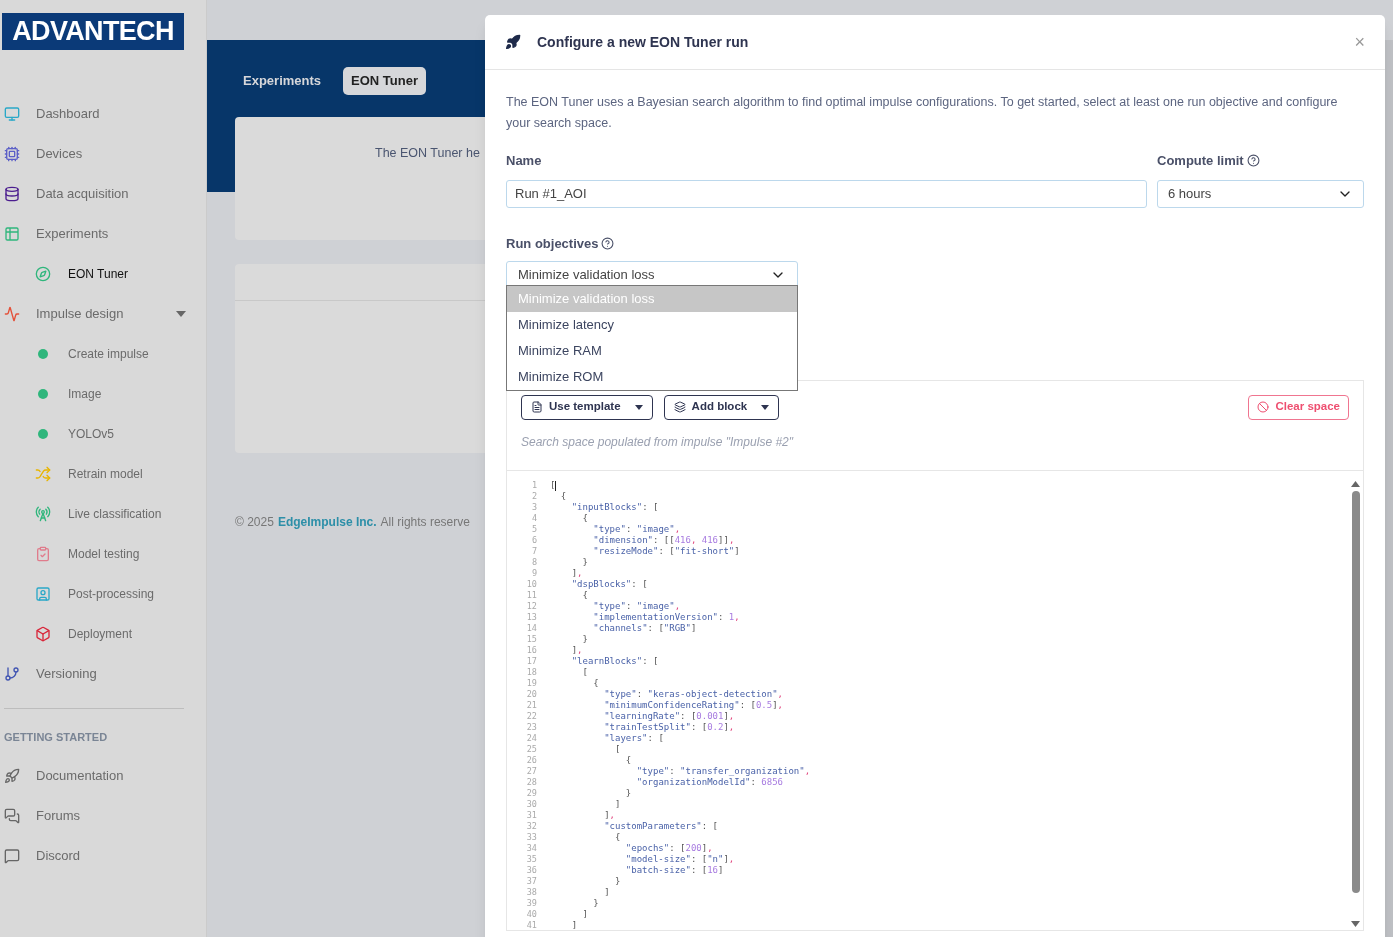  Describe the element at coordinates (80, 775) in the screenshot. I see `sidebar-link: Documentation` at that location.